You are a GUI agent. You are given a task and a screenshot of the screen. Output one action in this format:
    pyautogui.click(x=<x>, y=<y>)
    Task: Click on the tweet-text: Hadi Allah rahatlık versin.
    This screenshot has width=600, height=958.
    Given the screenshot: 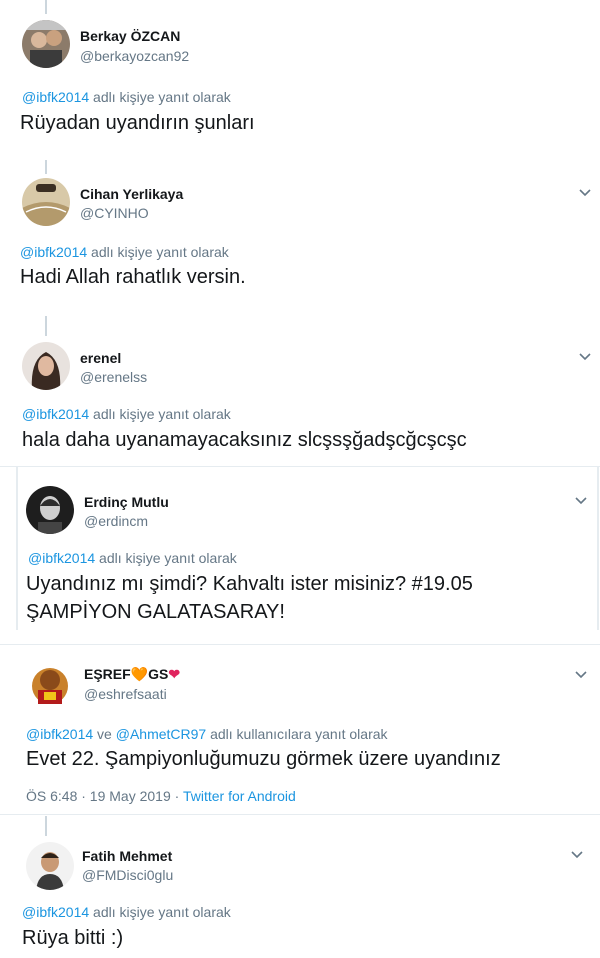 What is the action you would take?
    pyautogui.click(x=133, y=277)
    